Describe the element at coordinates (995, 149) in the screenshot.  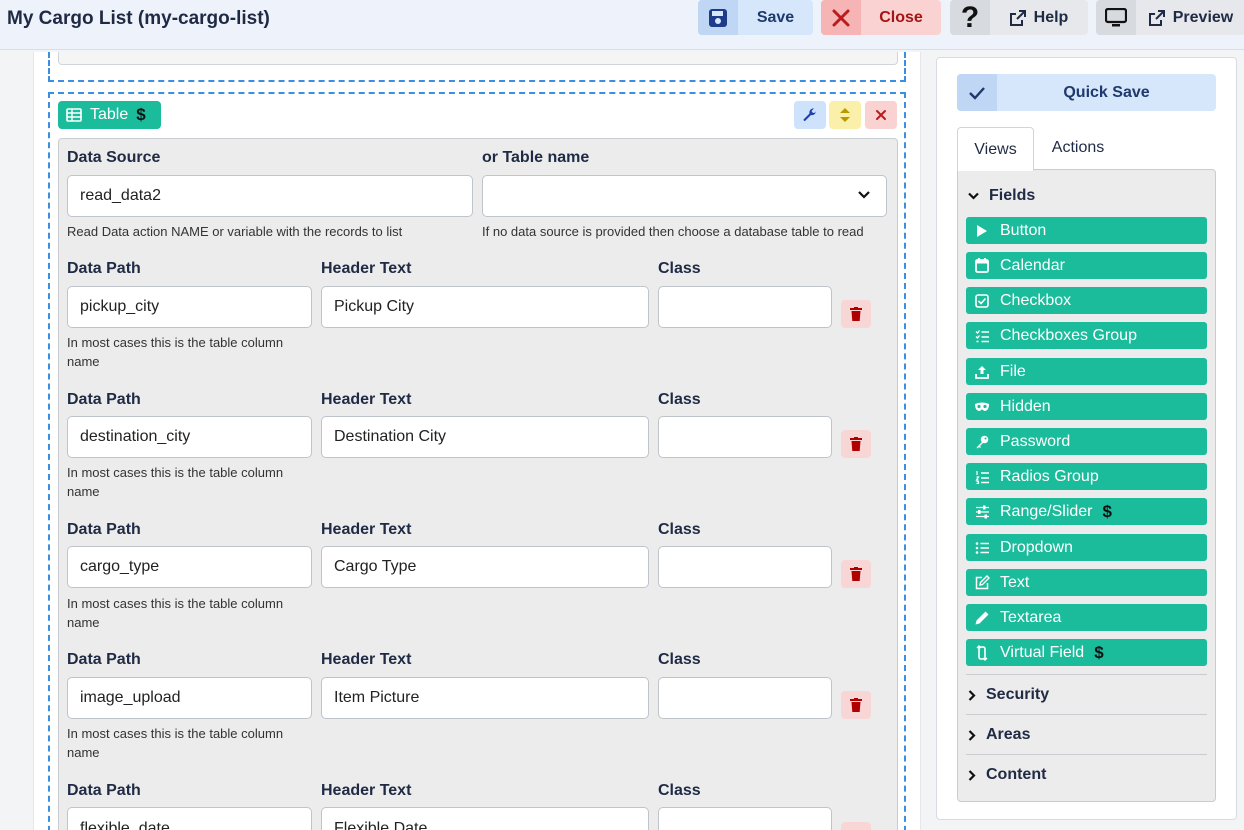
I see `tab-views: Views` at that location.